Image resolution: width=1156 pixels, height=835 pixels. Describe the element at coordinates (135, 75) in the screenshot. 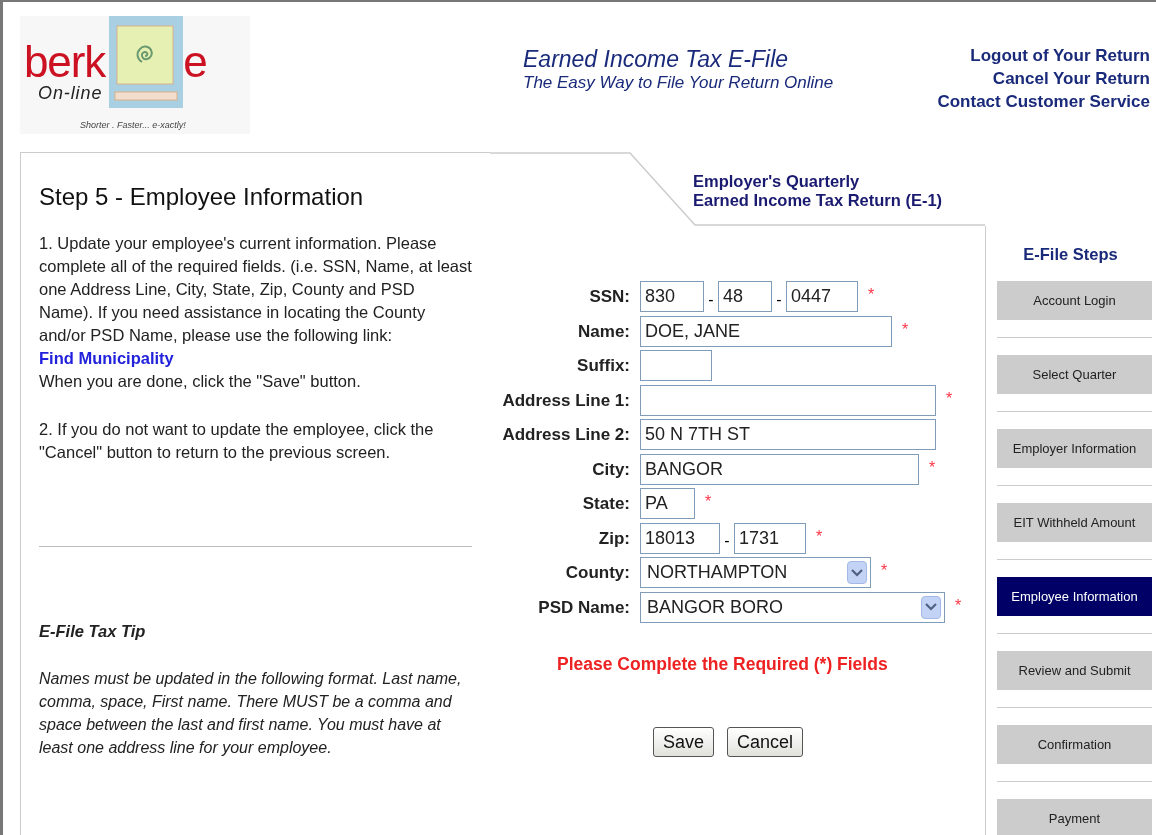

I see `logo: berk On-line e Shorter . Faster... e-xactly!` at that location.